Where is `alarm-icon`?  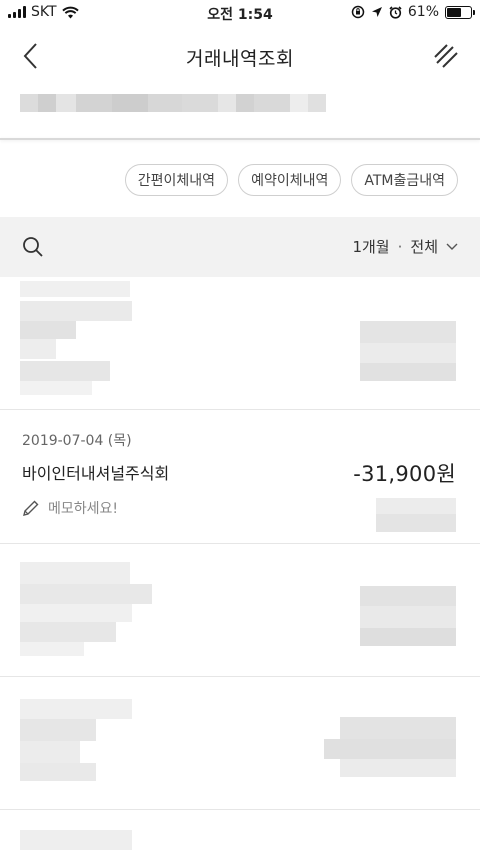 alarm-icon is located at coordinates (395, 12).